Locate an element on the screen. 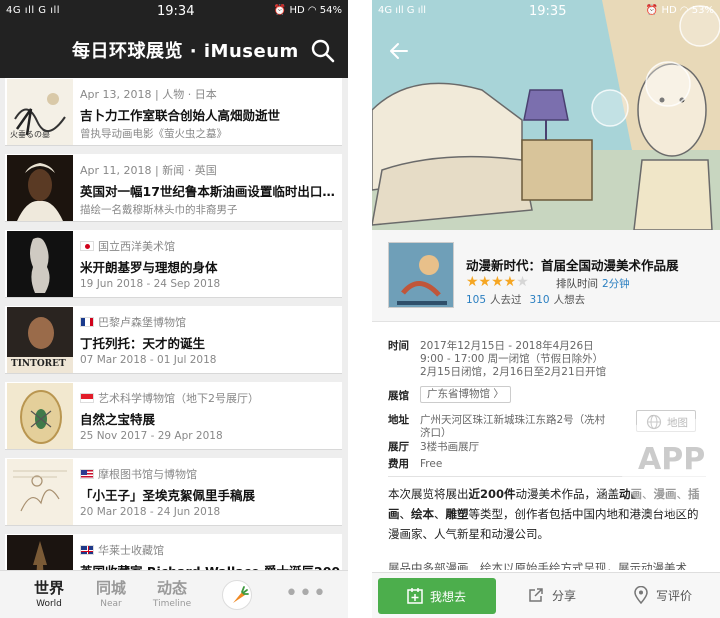 The width and height of the screenshot is (720, 618). sculpture-image is located at coordinates (40, 264).